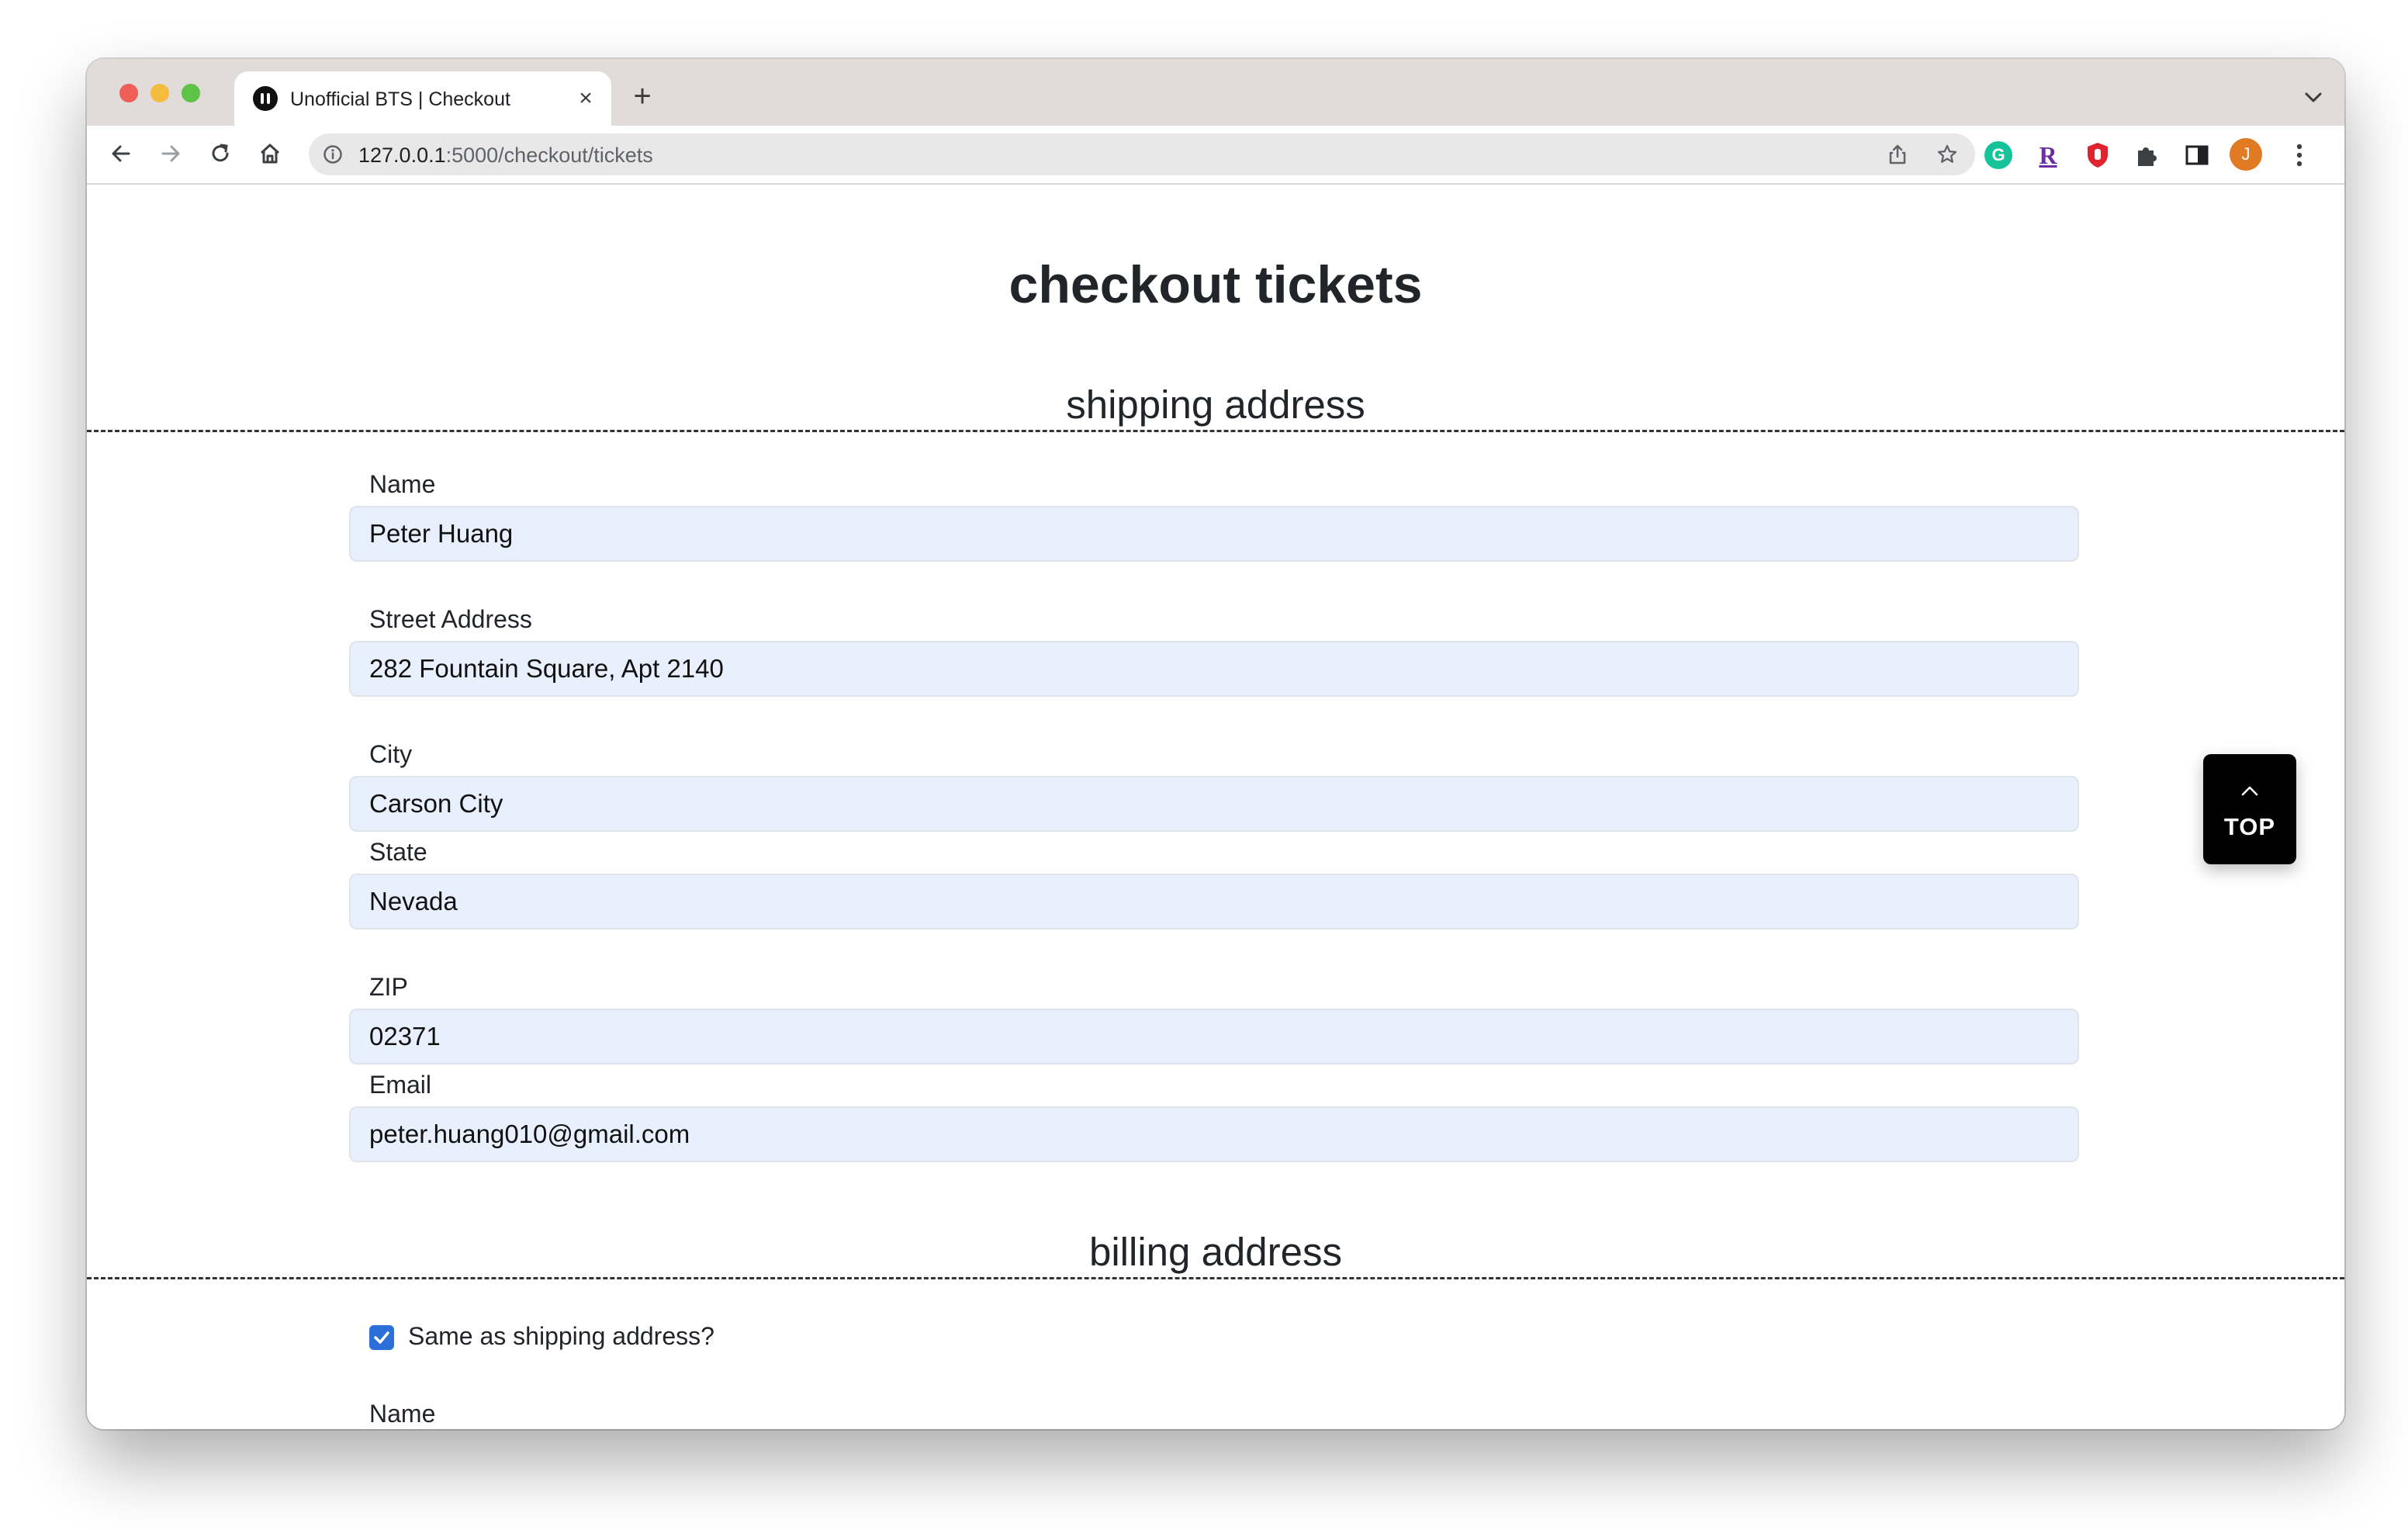  I want to click on billing-section-divider, so click(1215, 1278).